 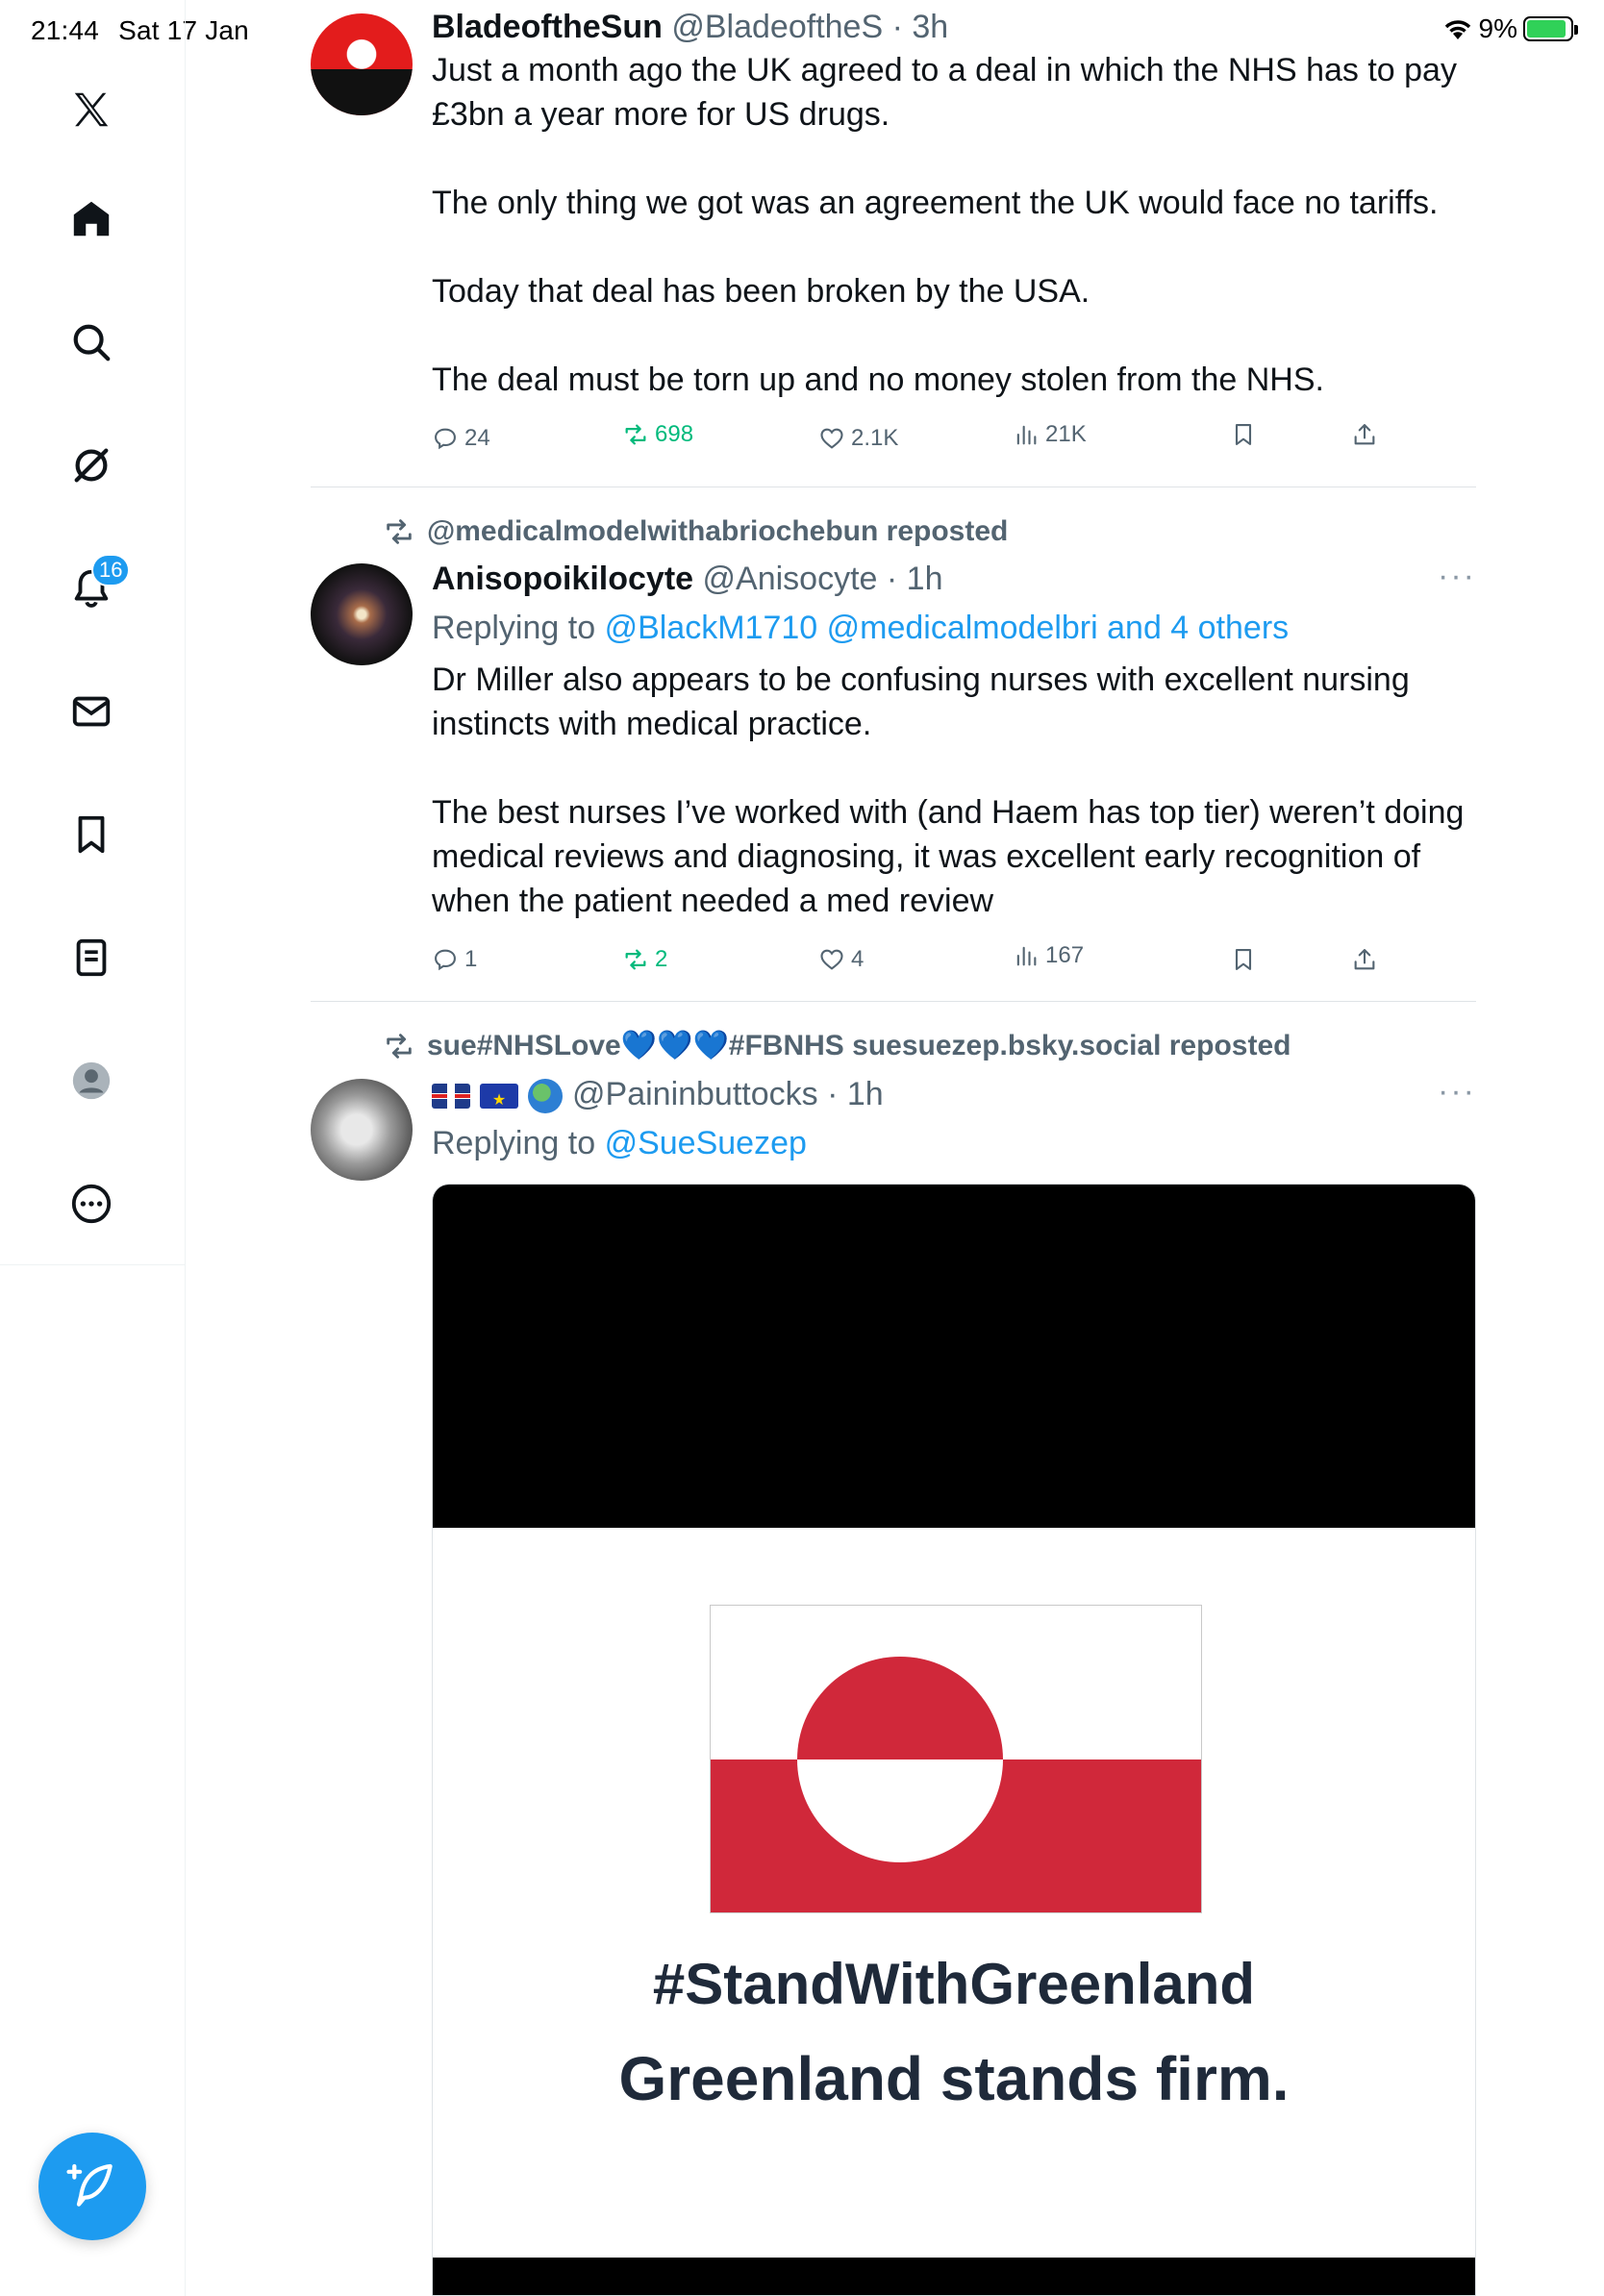 I want to click on more-icon, so click(x=91, y=1203).